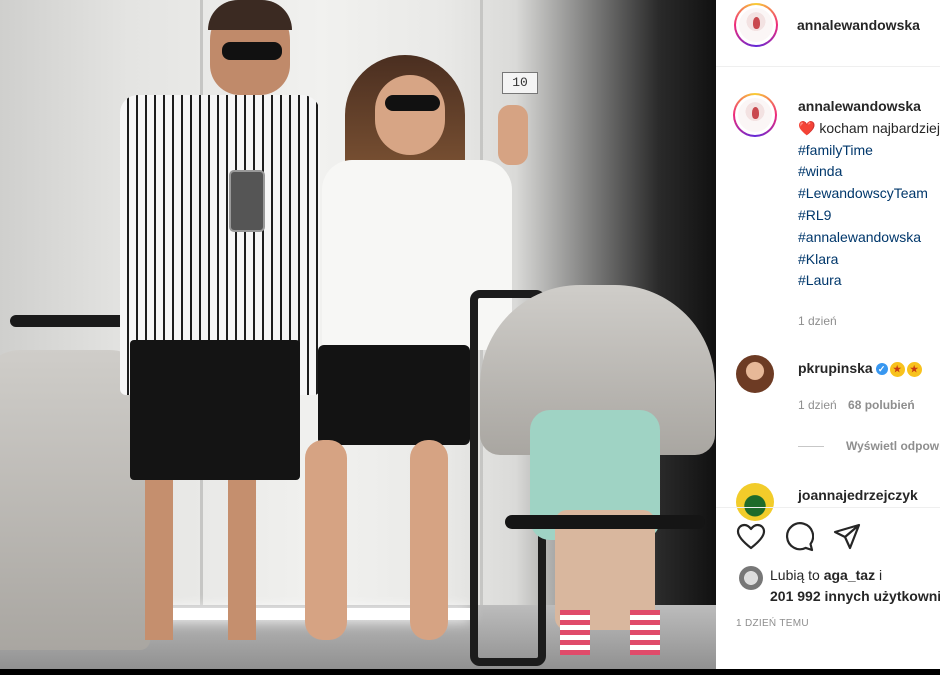 The height and width of the screenshot is (675, 940). What do you see at coordinates (410, 115) in the screenshot?
I see `woman-face` at bounding box center [410, 115].